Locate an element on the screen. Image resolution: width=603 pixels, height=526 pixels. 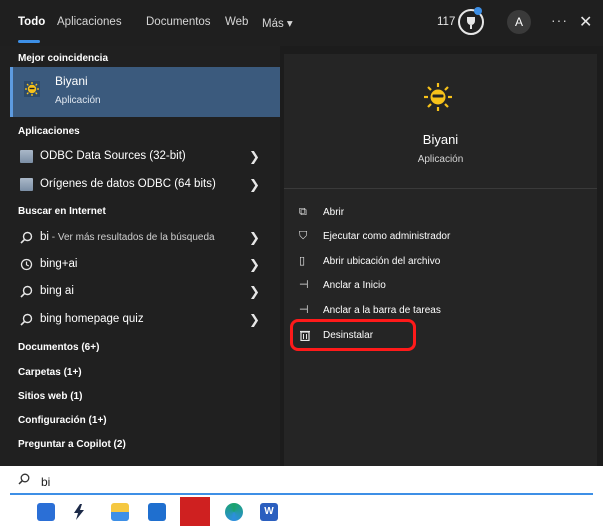
web-result-label: bing homepage quiz is located at coordinates (92, 319).